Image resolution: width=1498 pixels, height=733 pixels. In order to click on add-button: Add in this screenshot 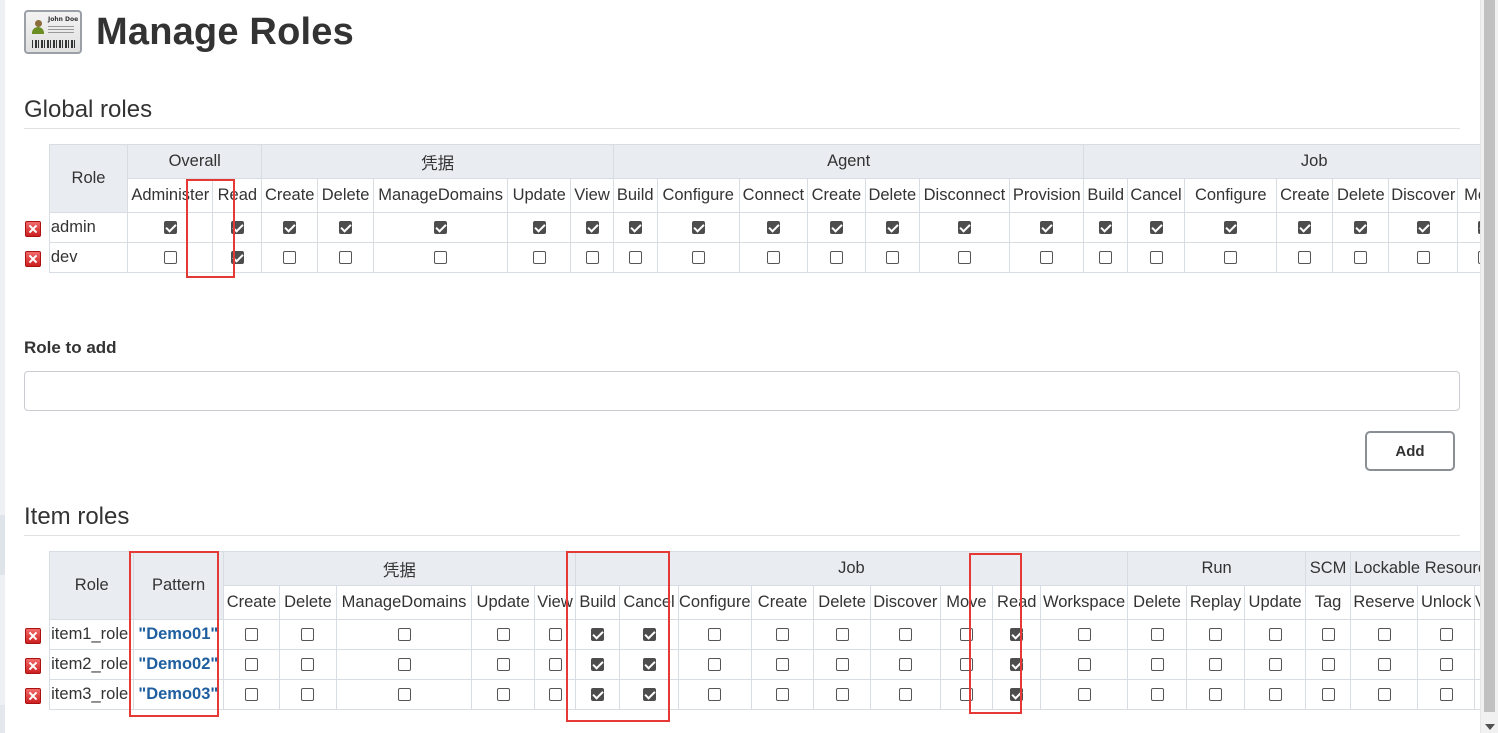, I will do `click(1410, 451)`.